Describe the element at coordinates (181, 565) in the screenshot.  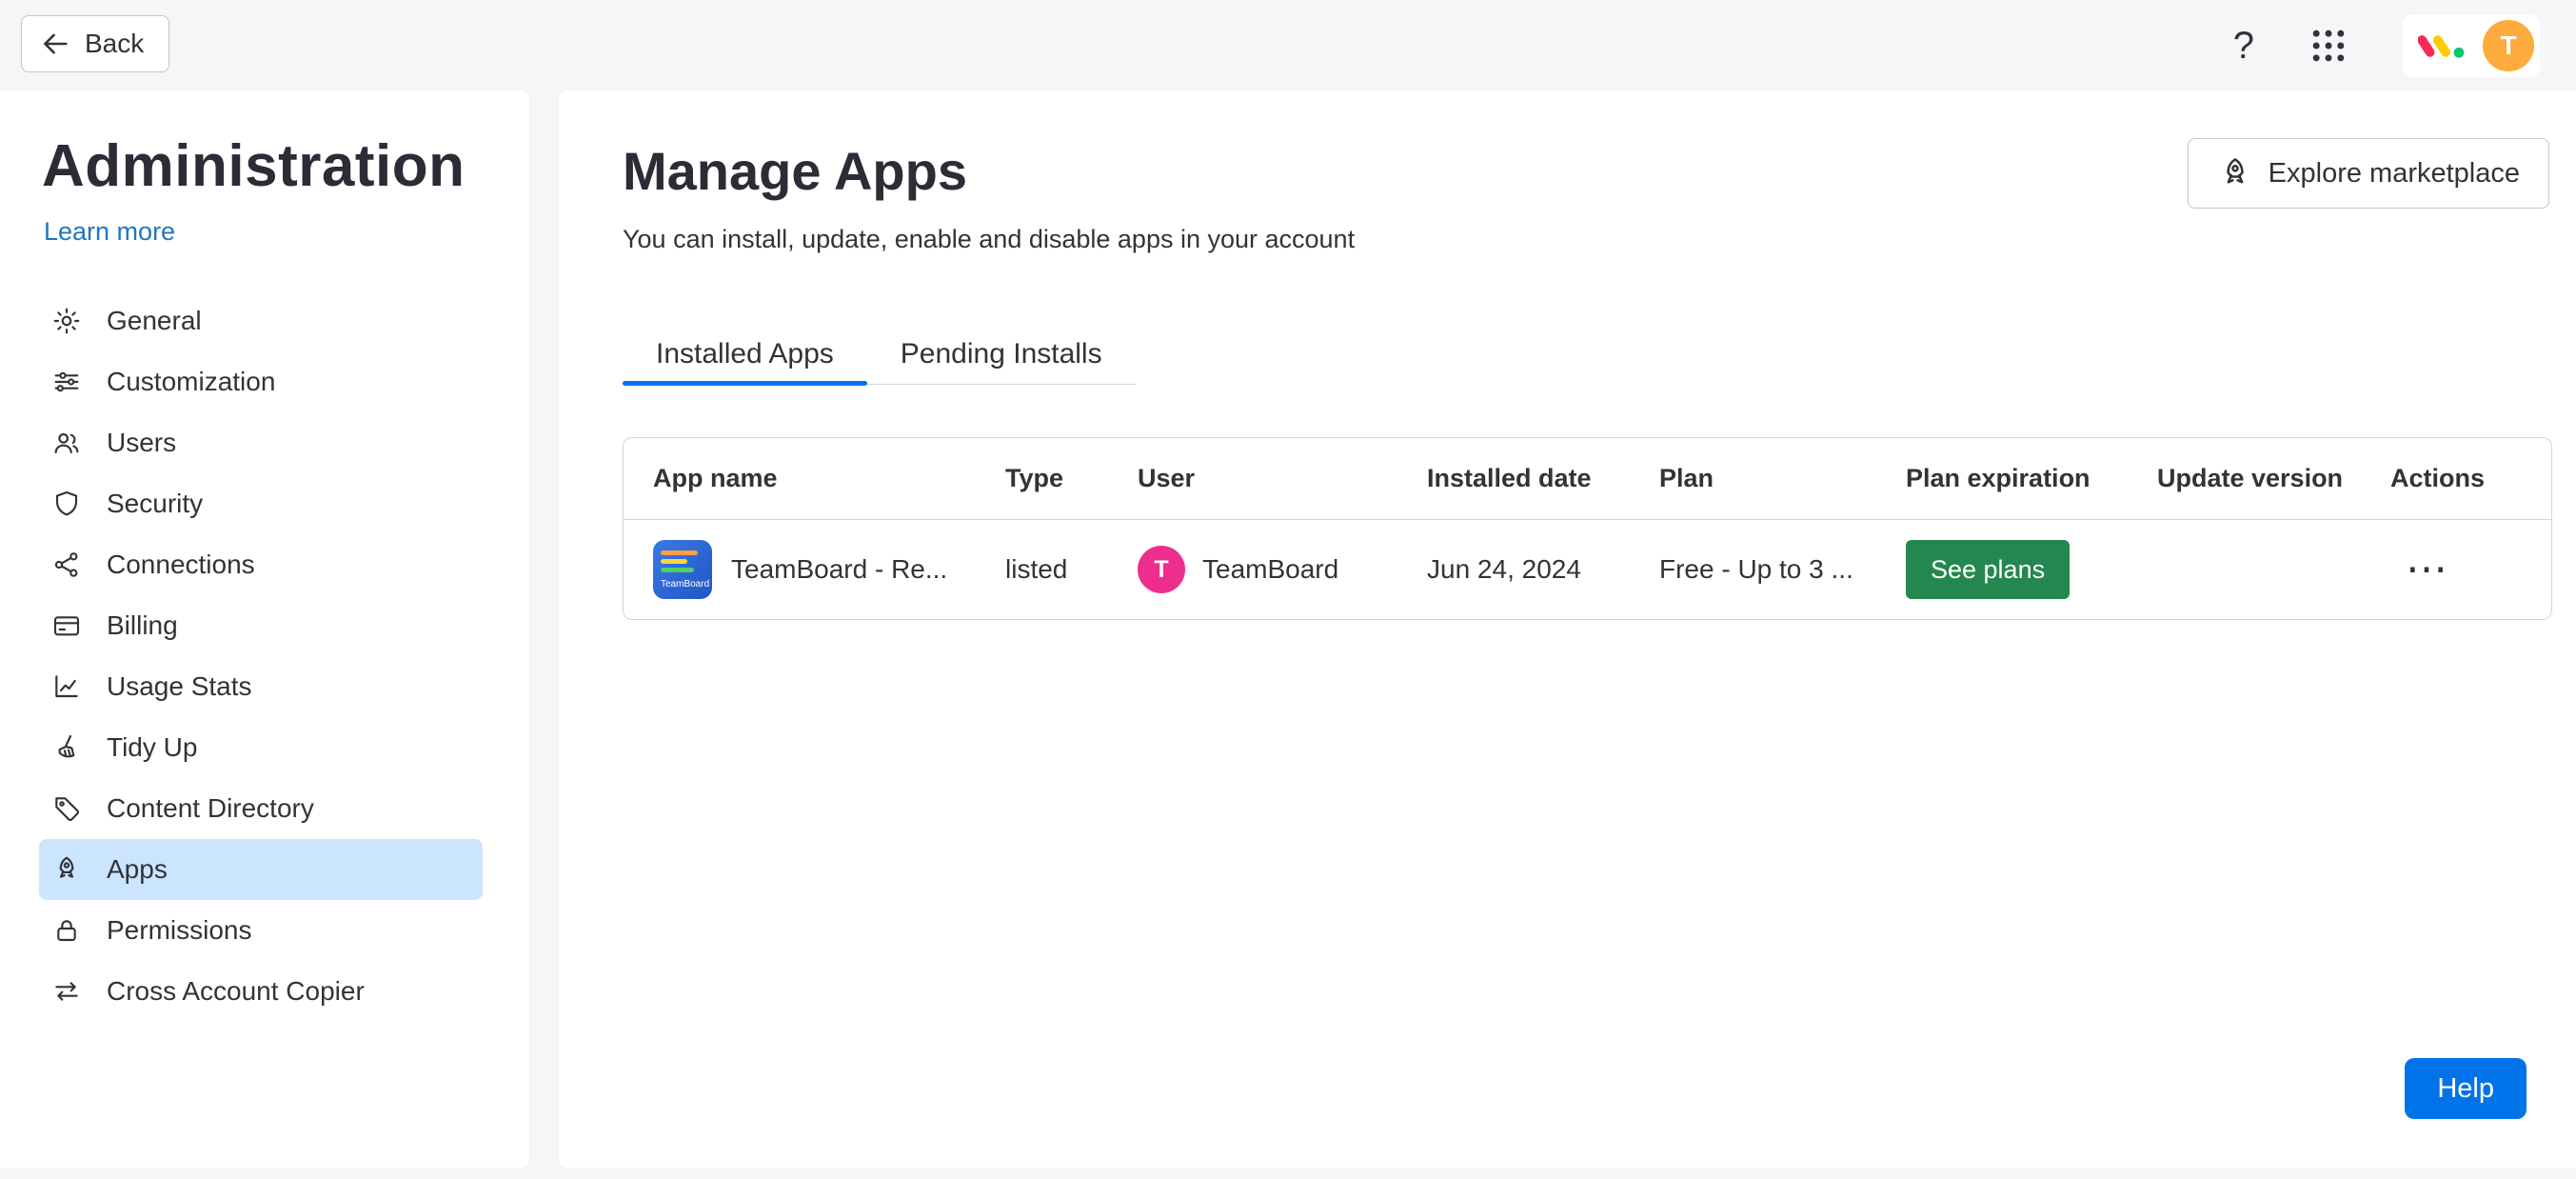
I see `sidebar-item-label: Connections` at that location.